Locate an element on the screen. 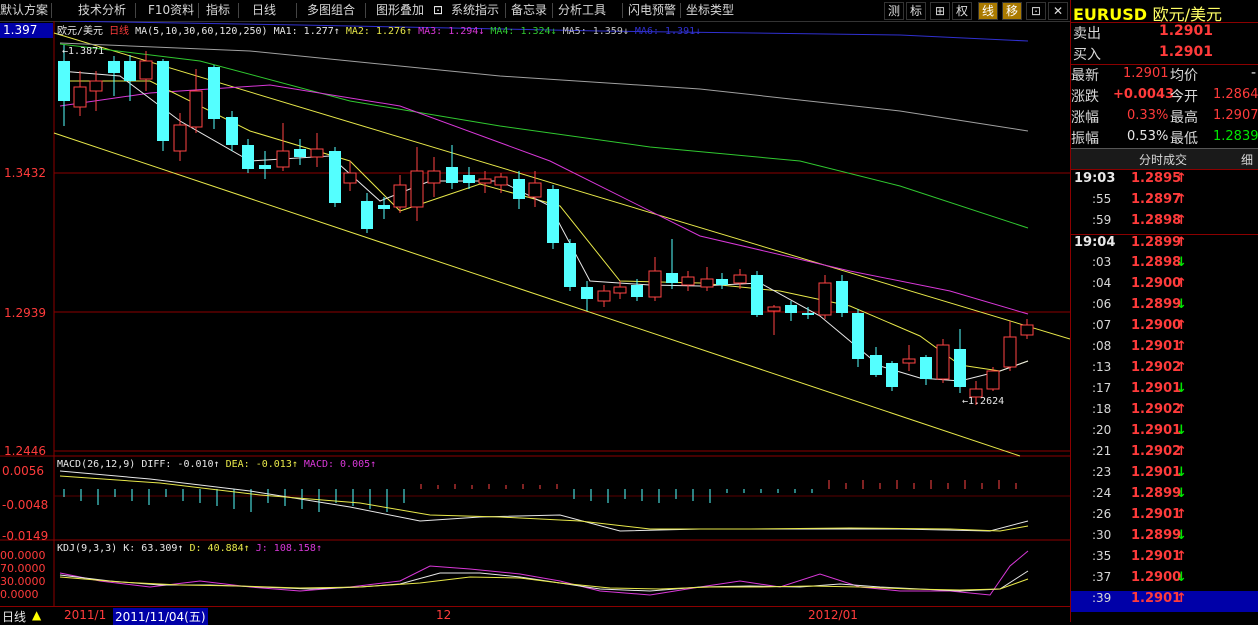 This screenshot has width=1258, height=625. tech-analysis-menu: 技术分析 is located at coordinates (102, 10).